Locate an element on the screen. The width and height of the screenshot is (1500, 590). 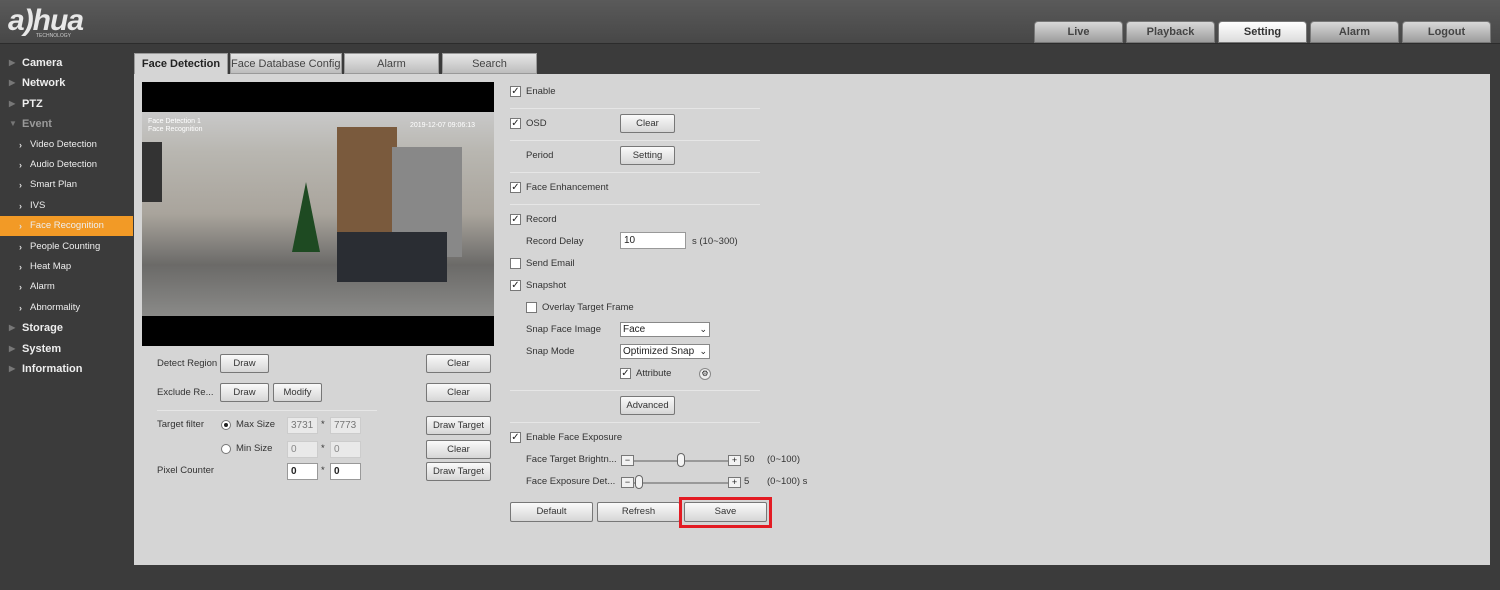
sidebar-item-abnormality: › Abnormality is located at coordinates (66, 308).